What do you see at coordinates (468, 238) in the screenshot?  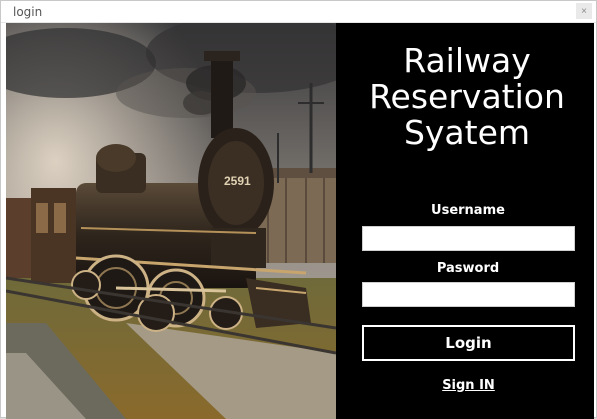 I see `username-input` at bounding box center [468, 238].